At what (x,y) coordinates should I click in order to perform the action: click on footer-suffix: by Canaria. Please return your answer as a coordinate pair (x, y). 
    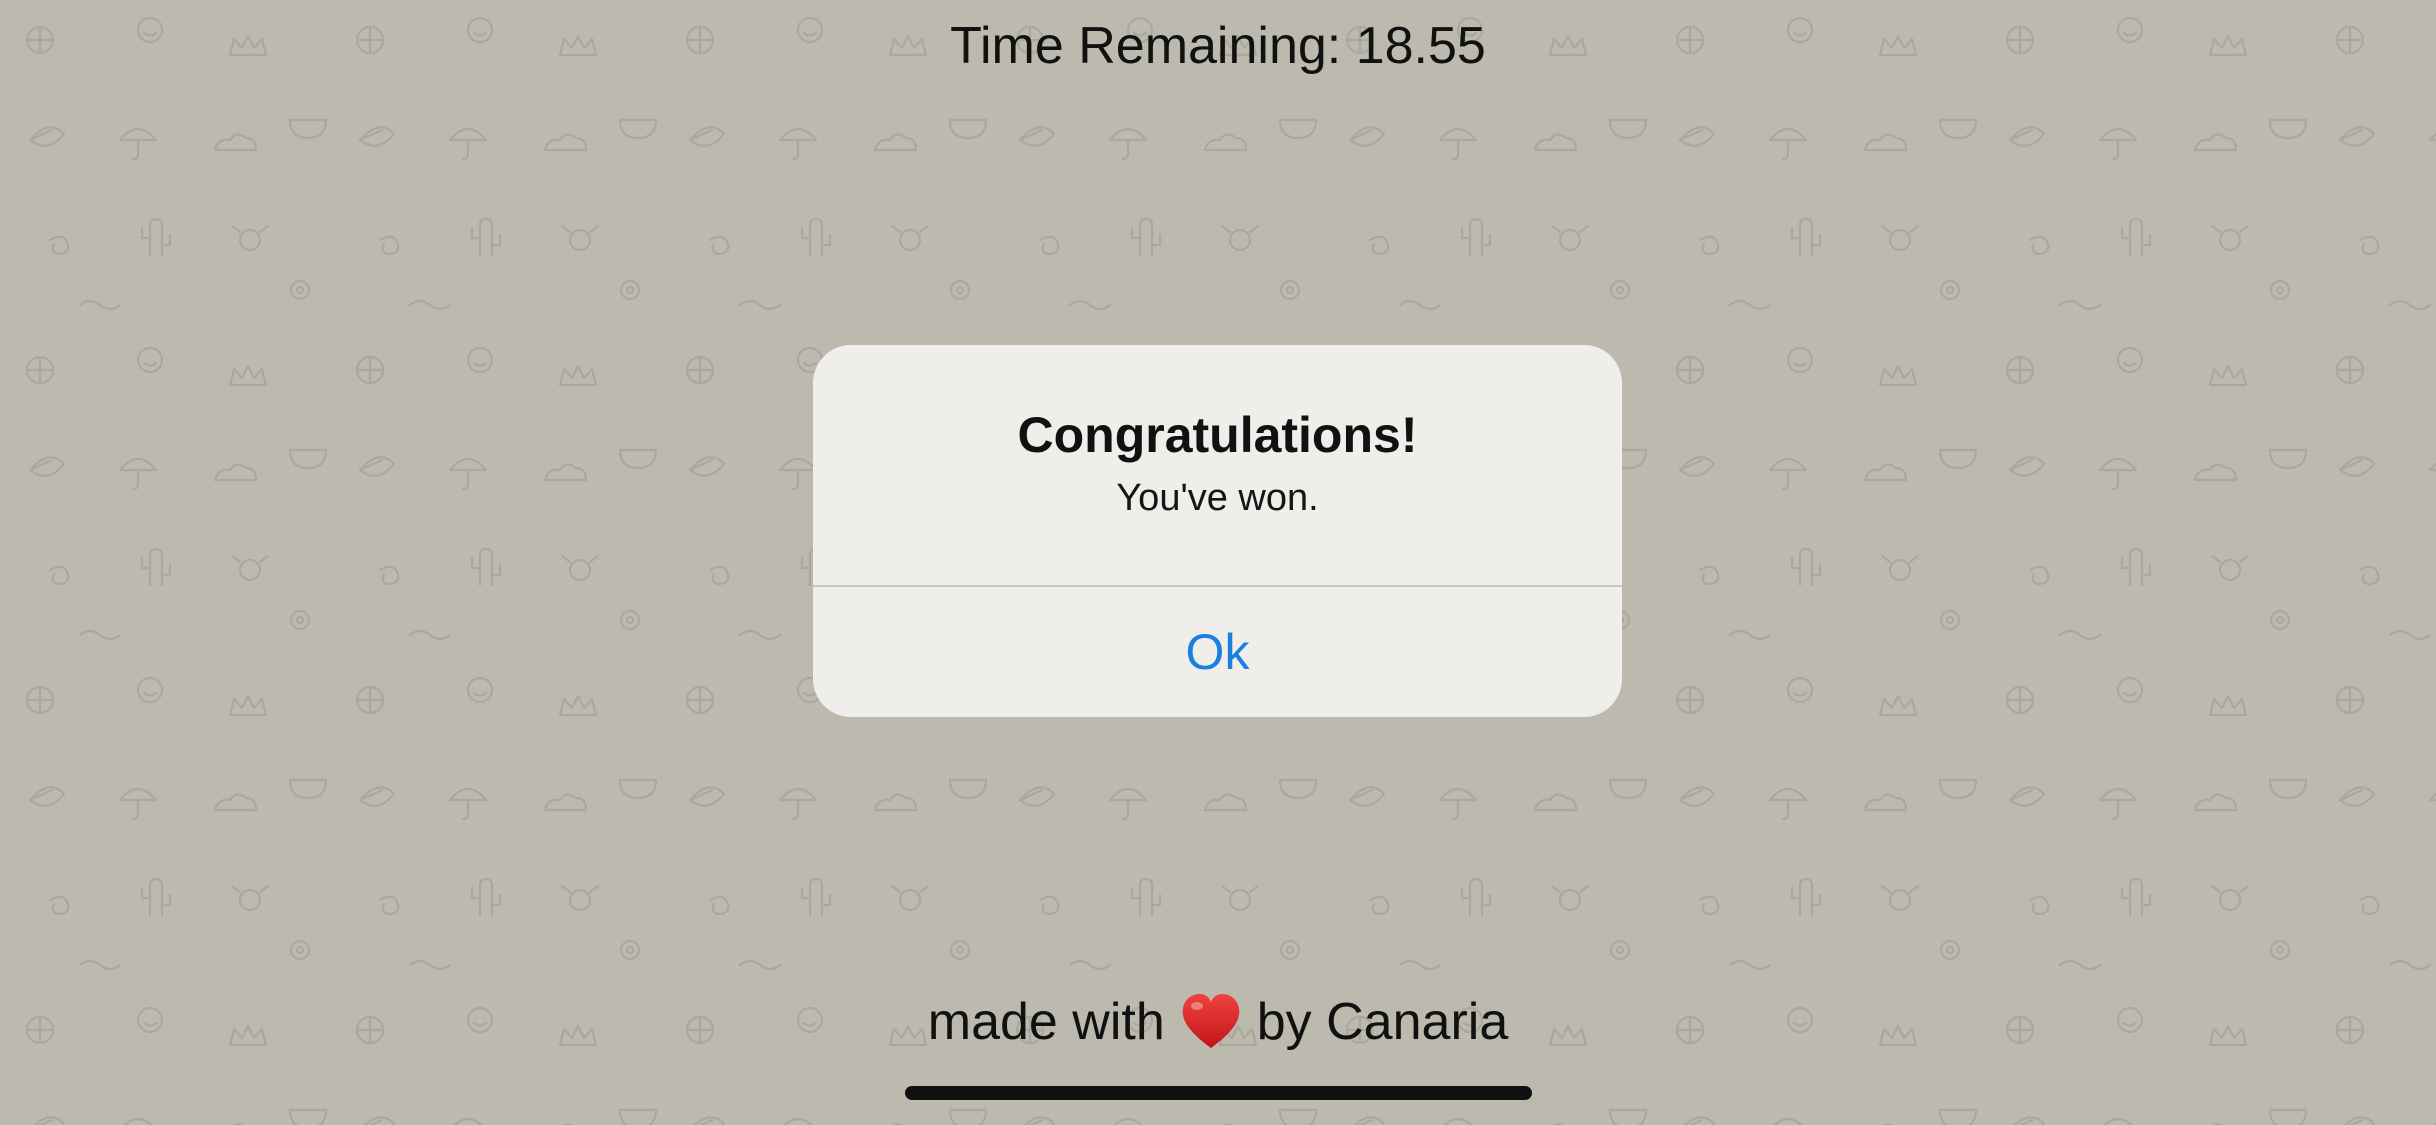
    Looking at the image, I should click on (1382, 1022).